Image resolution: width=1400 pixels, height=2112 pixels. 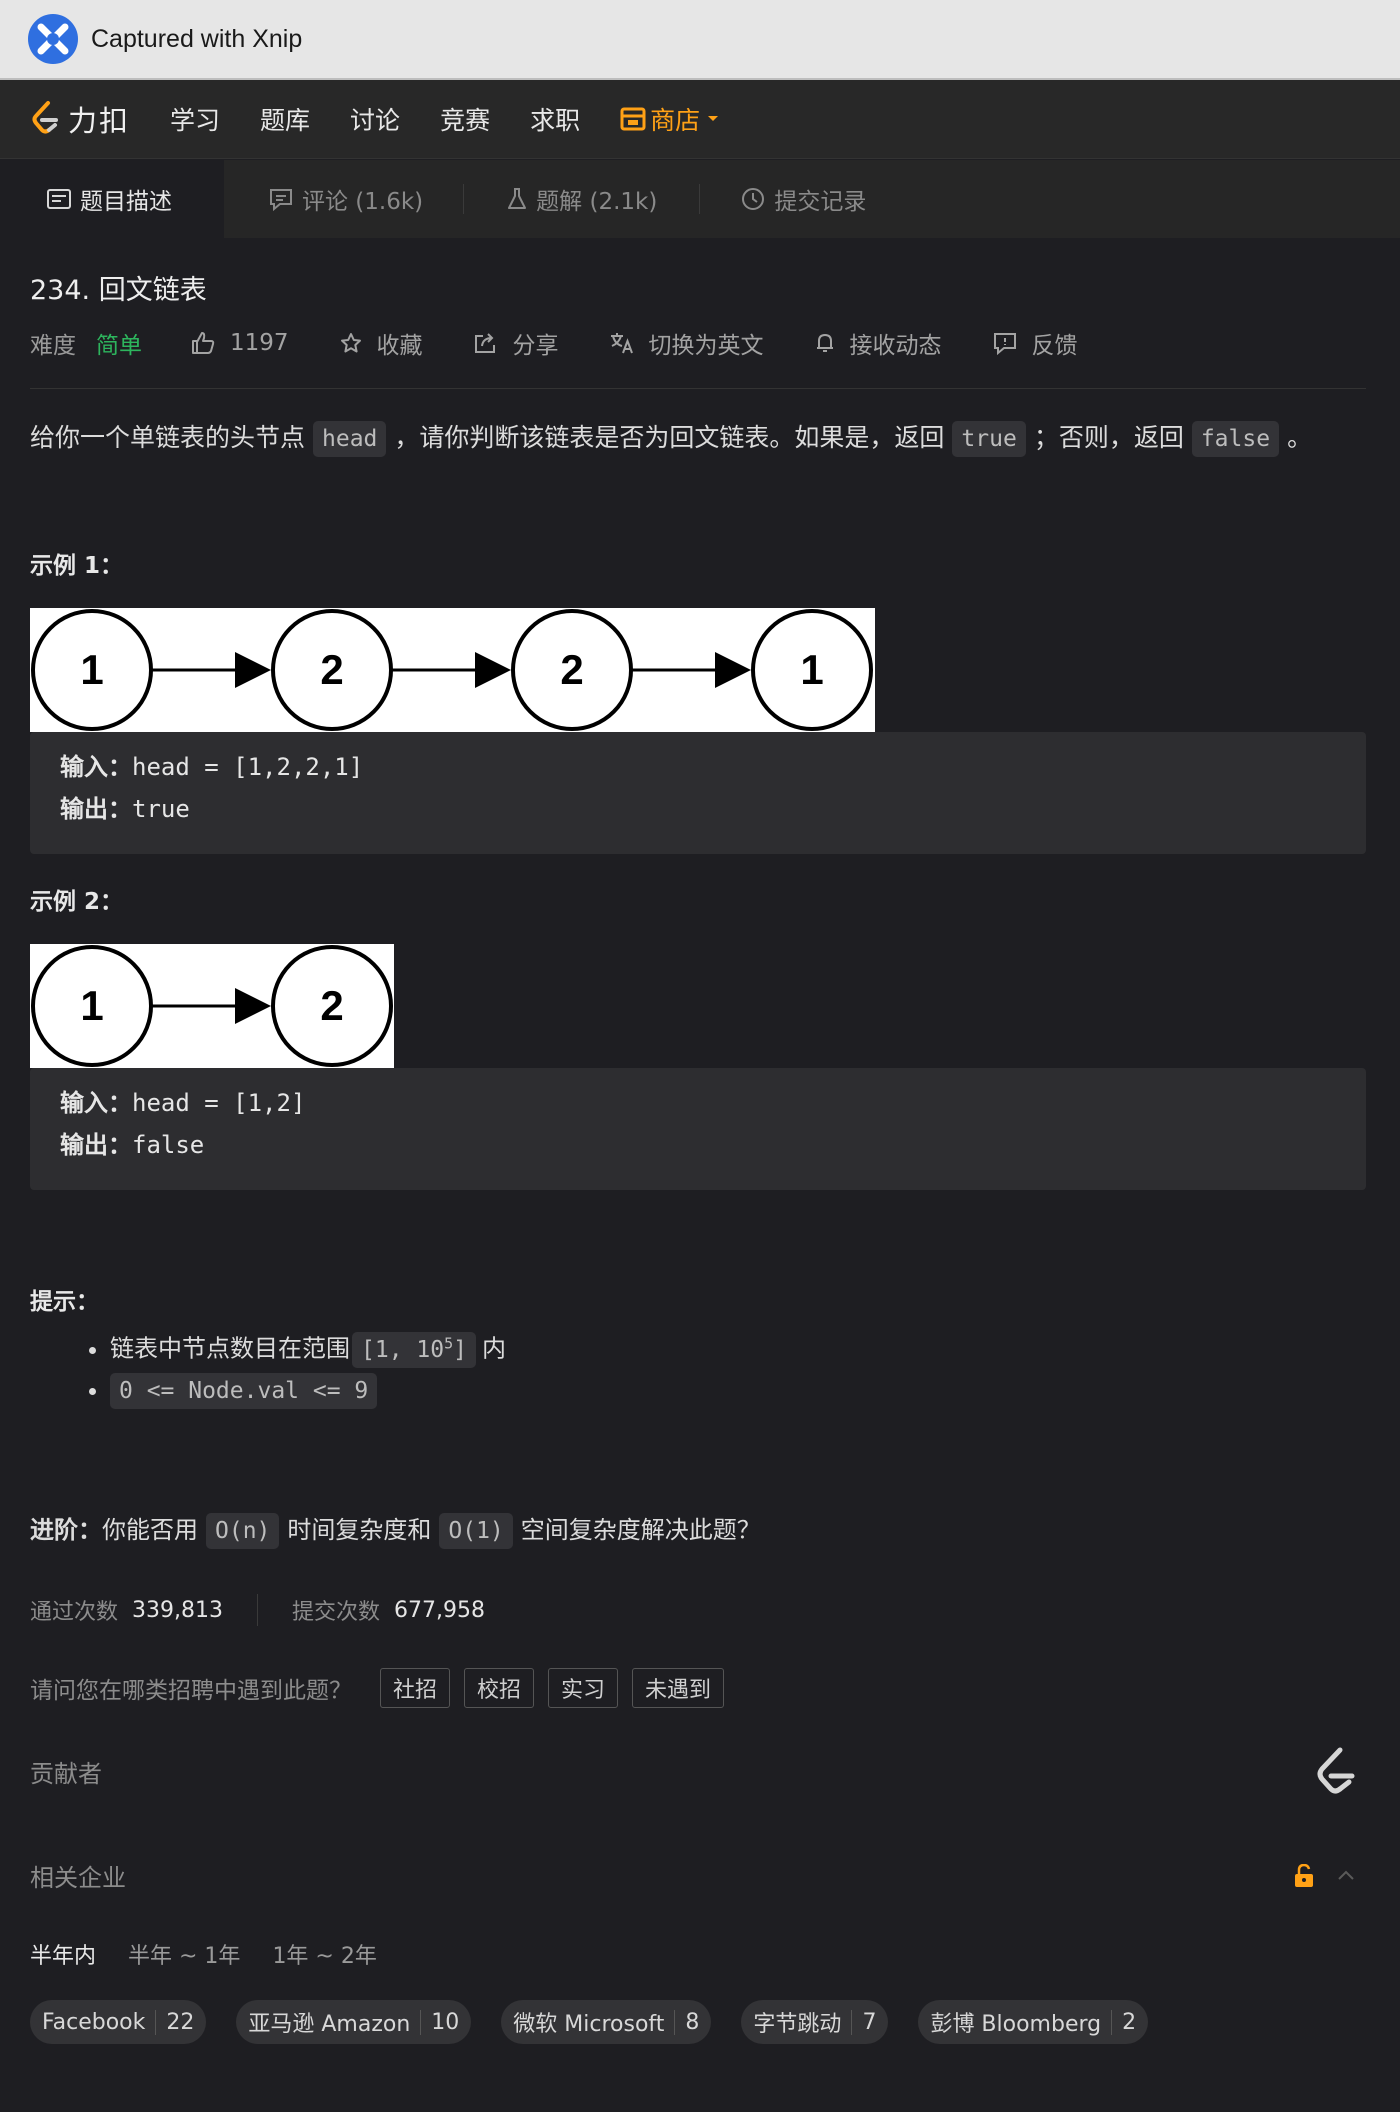 I want to click on tab-solutions-label: 题解 (2.1k), so click(x=597, y=202).